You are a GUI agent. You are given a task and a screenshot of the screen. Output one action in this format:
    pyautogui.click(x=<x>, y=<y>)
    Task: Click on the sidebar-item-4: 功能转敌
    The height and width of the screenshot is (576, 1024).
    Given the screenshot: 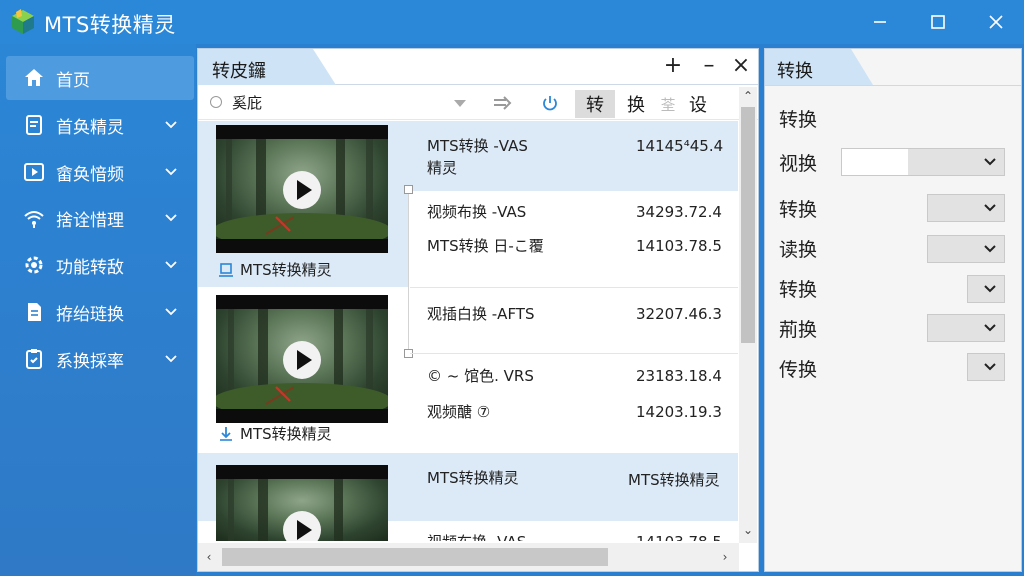 What is the action you would take?
    pyautogui.click(x=100, y=265)
    